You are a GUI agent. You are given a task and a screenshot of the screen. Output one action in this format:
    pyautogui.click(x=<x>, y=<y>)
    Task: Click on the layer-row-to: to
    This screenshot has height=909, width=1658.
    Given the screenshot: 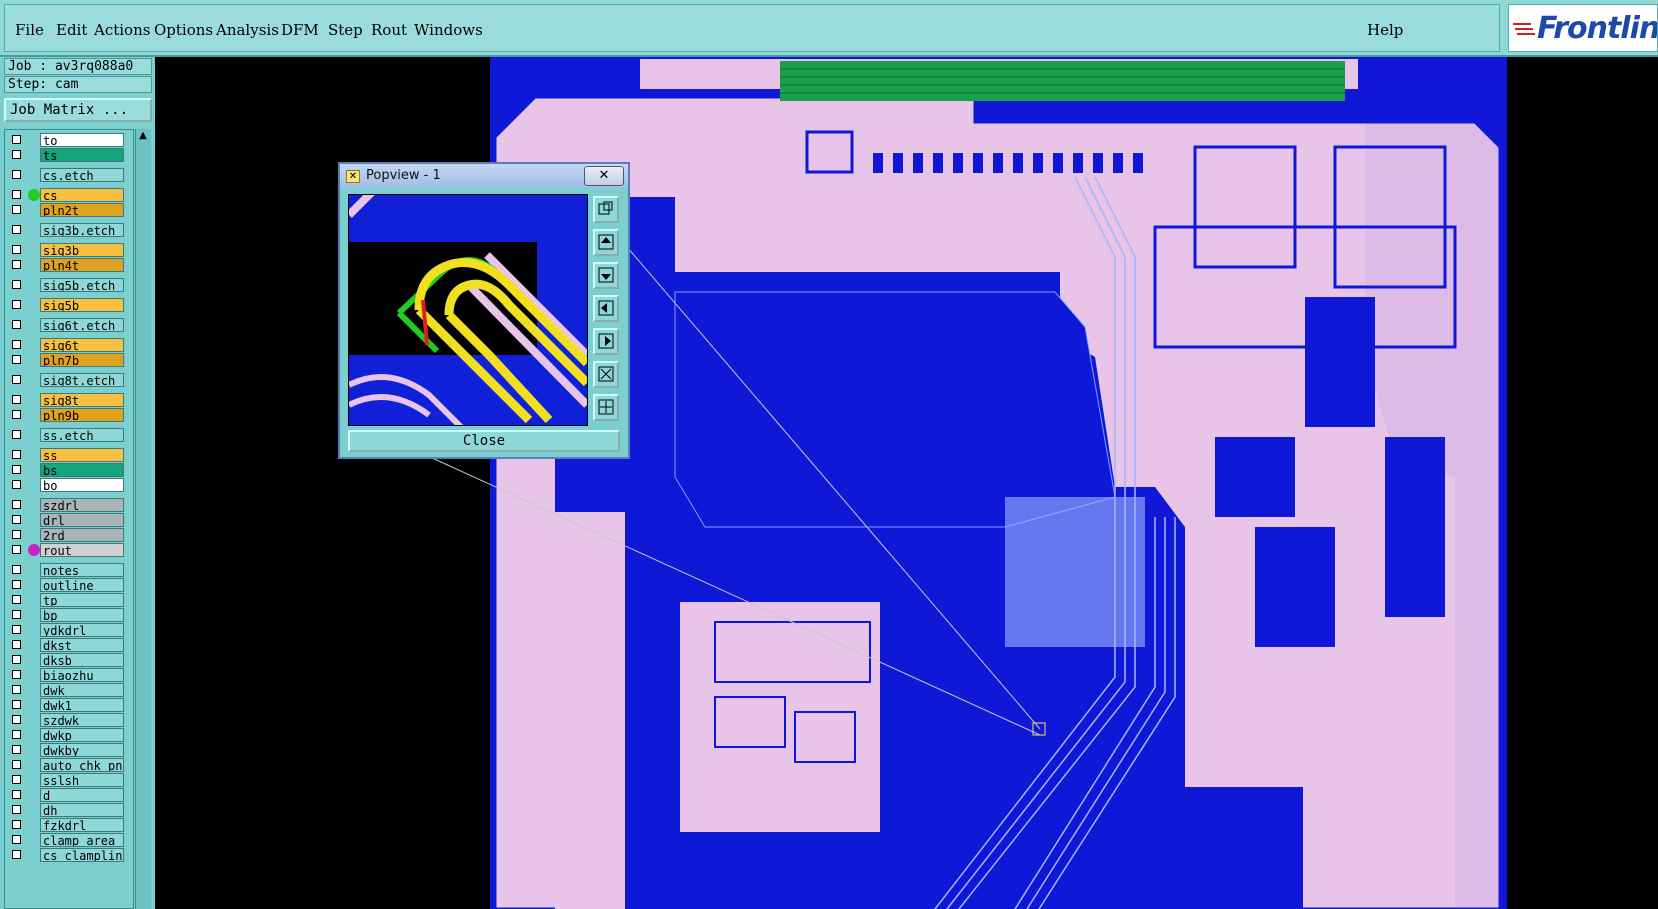 What is the action you would take?
    pyautogui.click(x=68, y=140)
    